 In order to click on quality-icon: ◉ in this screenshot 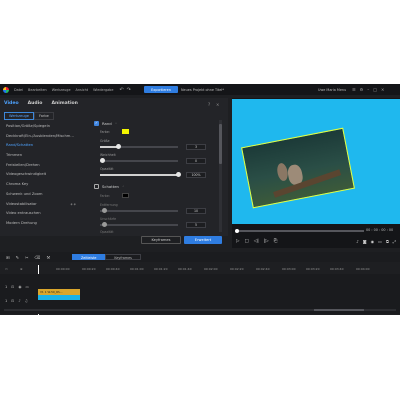, I will do `click(373, 241)`.